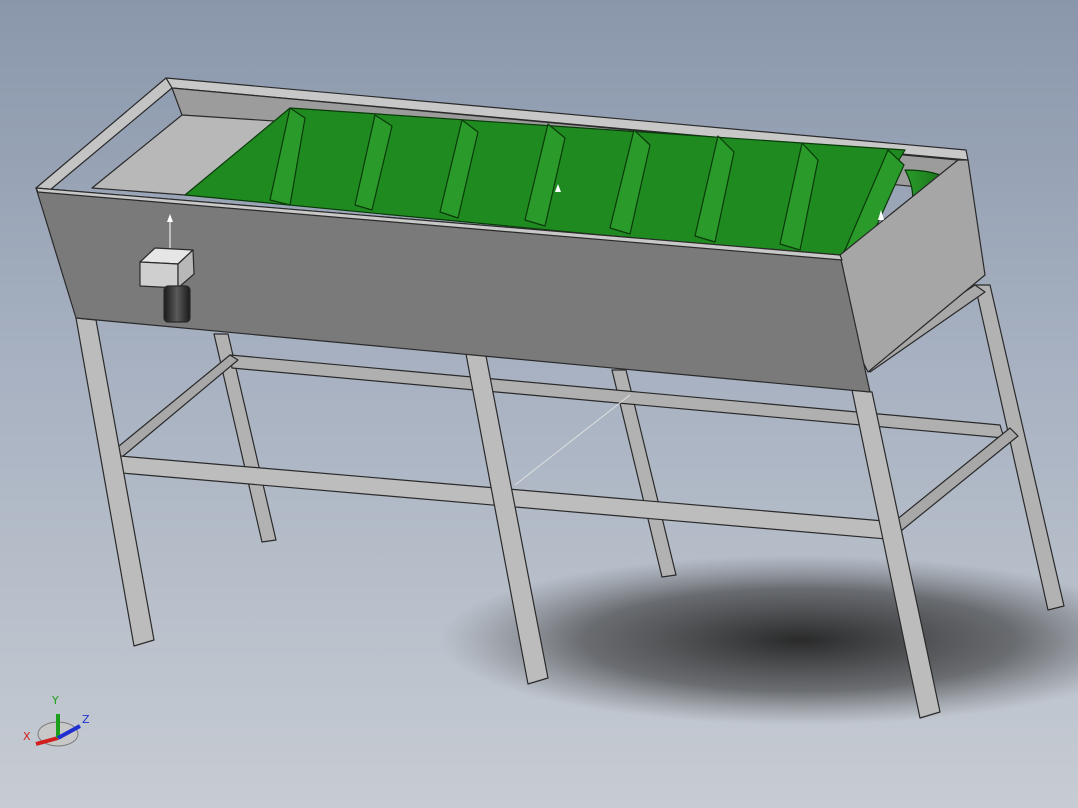  What do you see at coordinates (56, 720) in the screenshot?
I see `view-triad: X Y Z` at bounding box center [56, 720].